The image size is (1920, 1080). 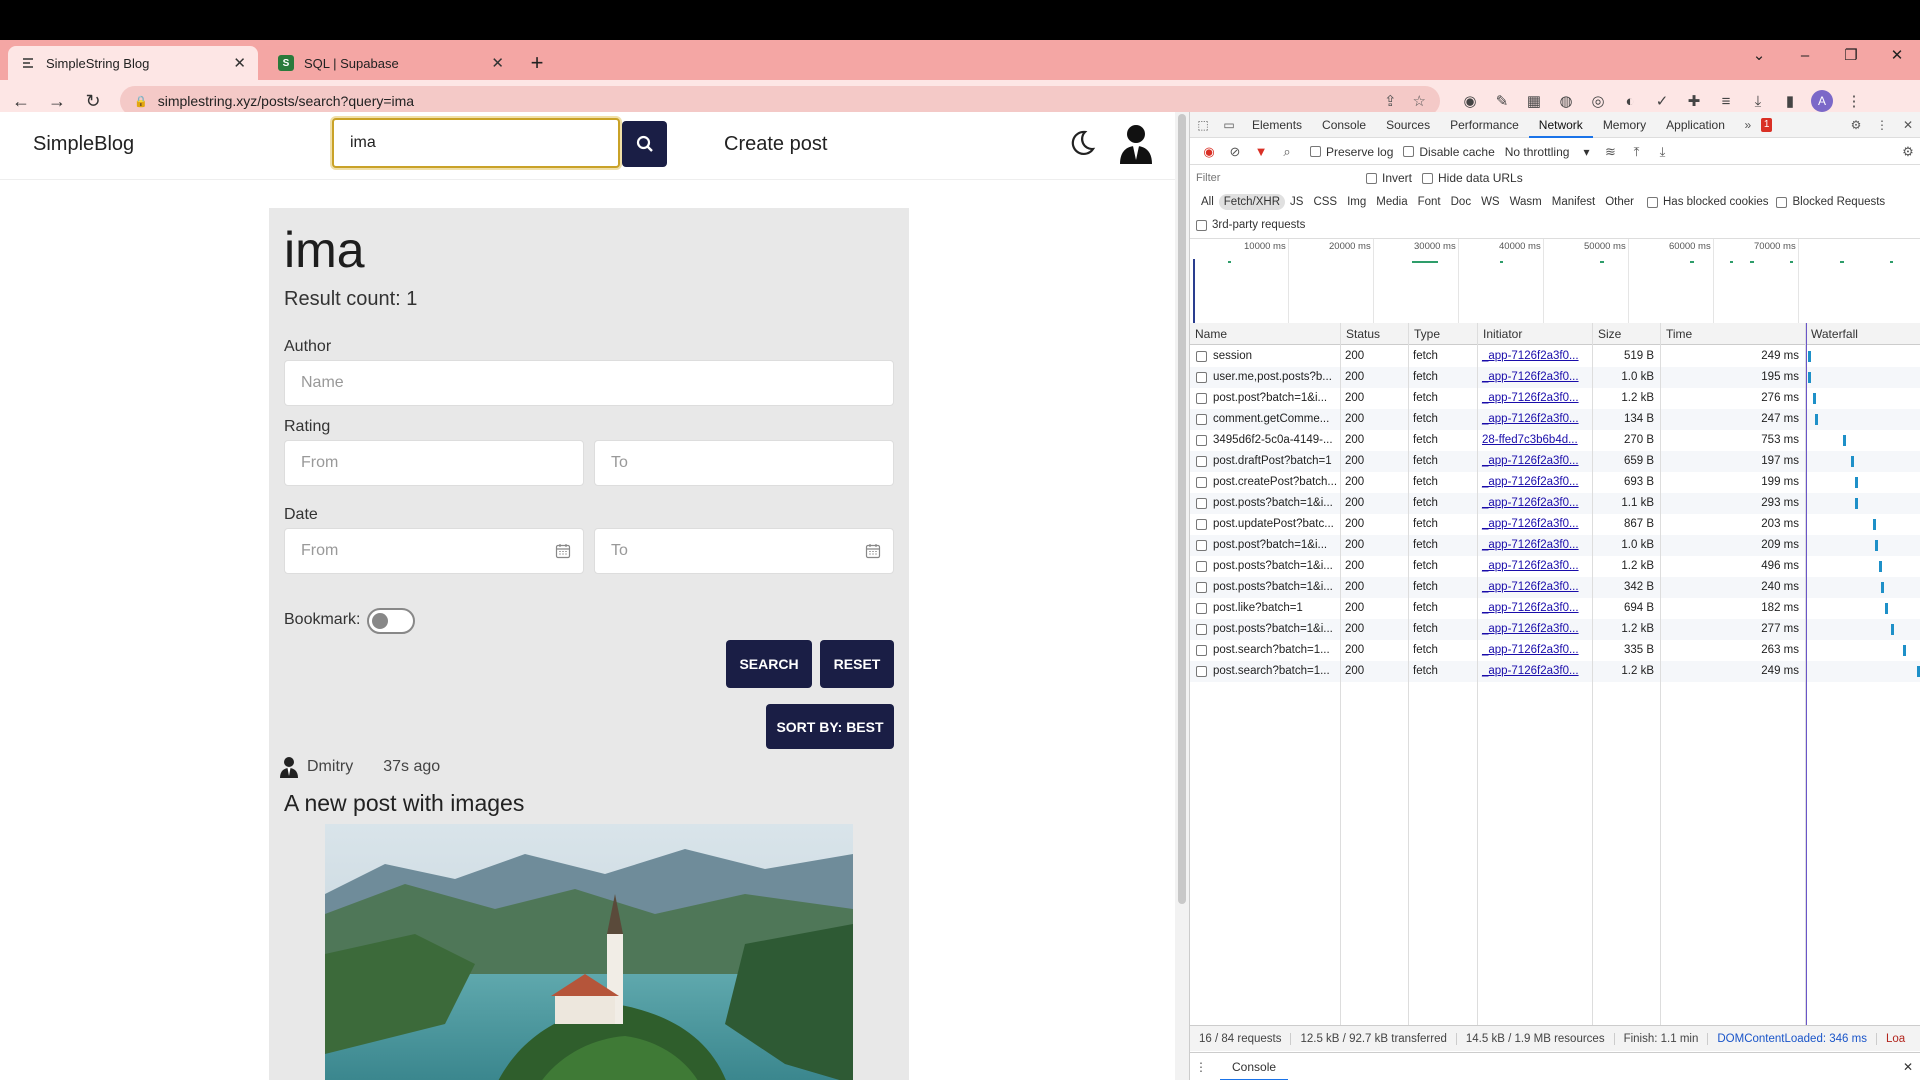 What do you see at coordinates (1250, 225) in the screenshot?
I see `third-party-checkbox: 3rd-party requests` at bounding box center [1250, 225].